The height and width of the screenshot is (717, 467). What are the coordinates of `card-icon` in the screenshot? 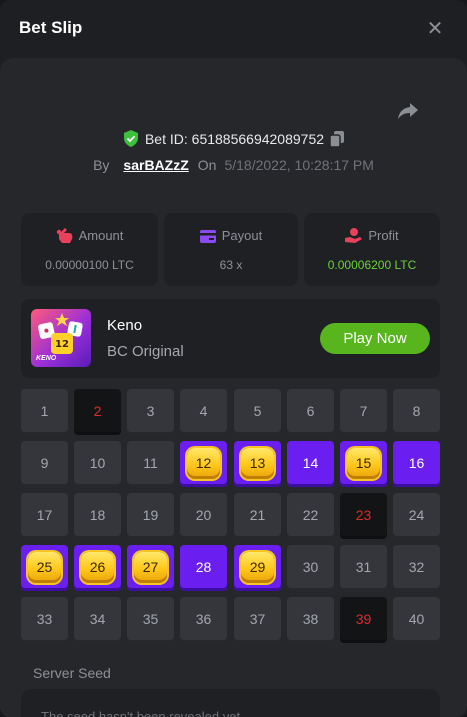 It's located at (207, 236).